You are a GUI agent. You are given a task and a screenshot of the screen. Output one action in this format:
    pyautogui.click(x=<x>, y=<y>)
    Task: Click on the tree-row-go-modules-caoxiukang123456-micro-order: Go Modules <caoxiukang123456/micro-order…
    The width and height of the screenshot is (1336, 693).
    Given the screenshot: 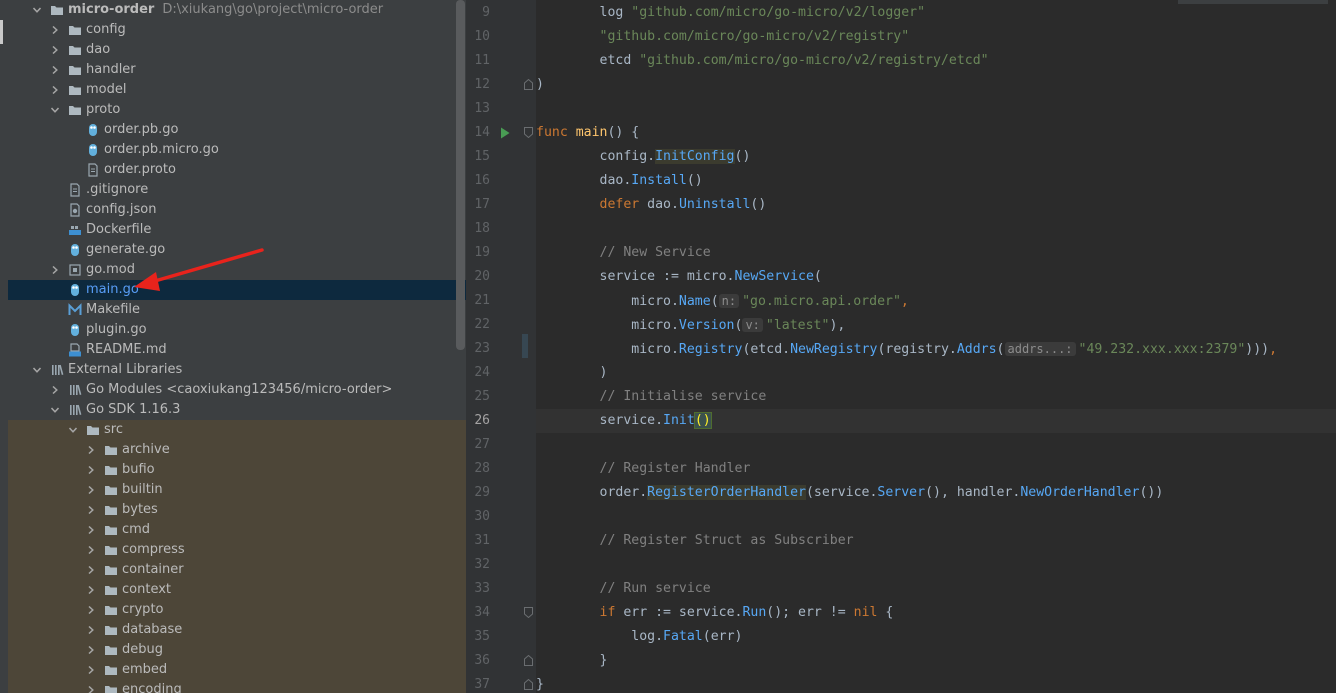 What is the action you would take?
    pyautogui.click(x=233, y=390)
    